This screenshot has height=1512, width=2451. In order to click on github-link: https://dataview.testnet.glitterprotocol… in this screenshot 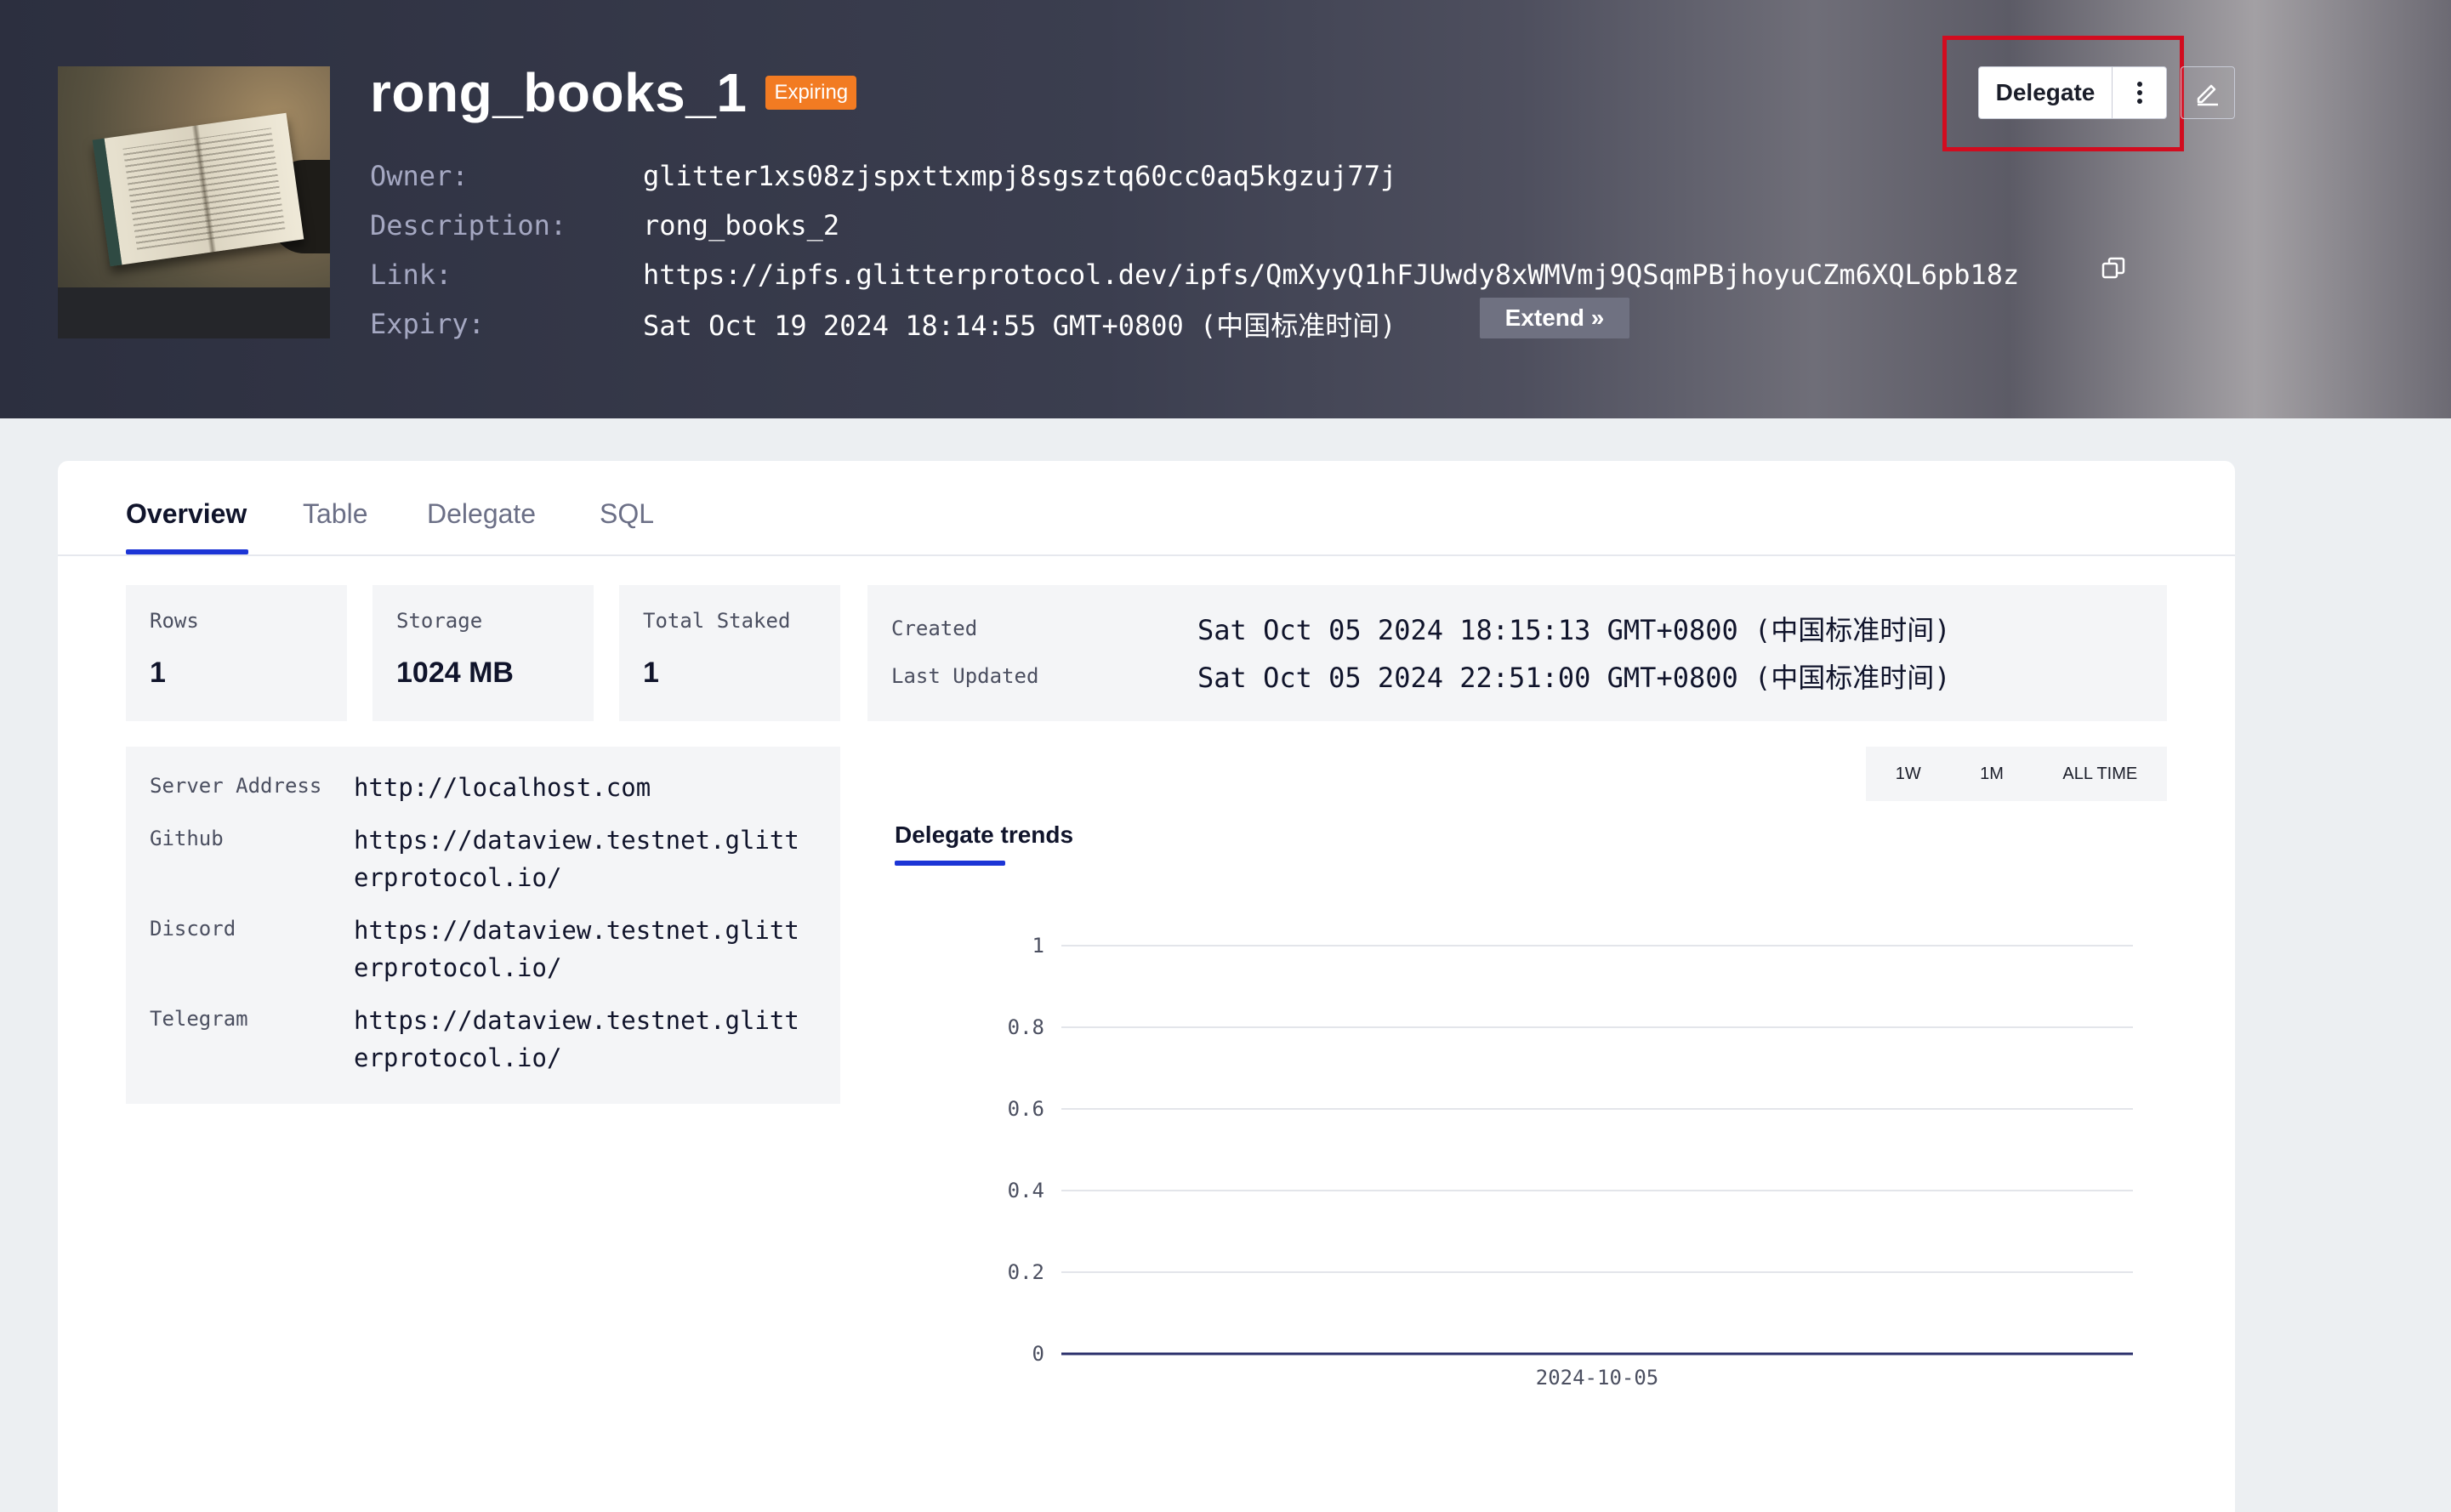, I will do `click(583, 858)`.